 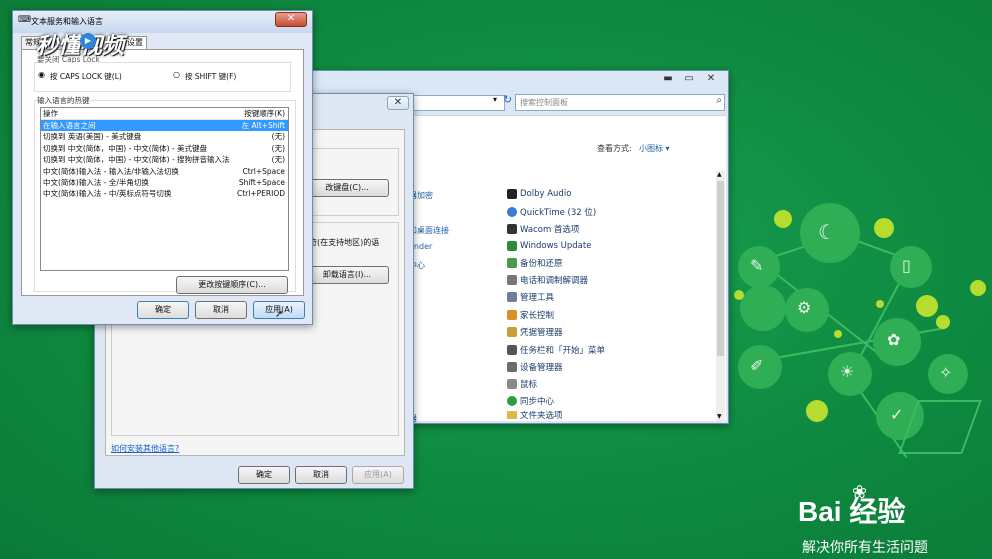 What do you see at coordinates (720, 268) in the screenshot?
I see `scroll-thumb` at bounding box center [720, 268].